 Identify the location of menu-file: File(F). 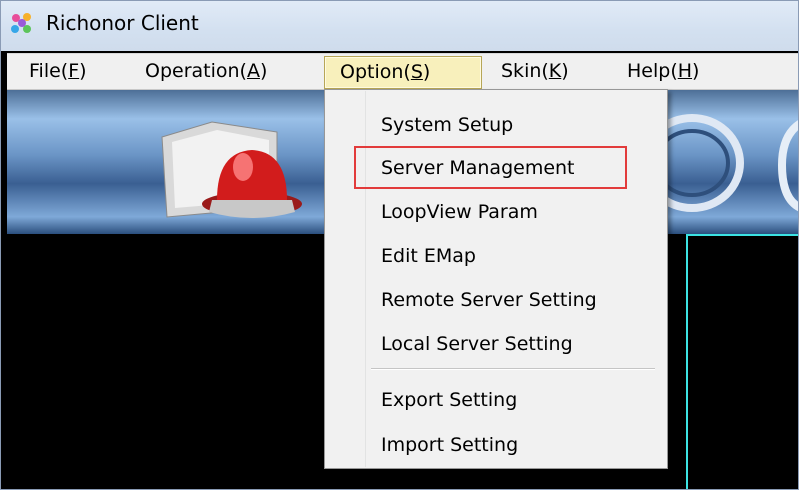
(58, 72).